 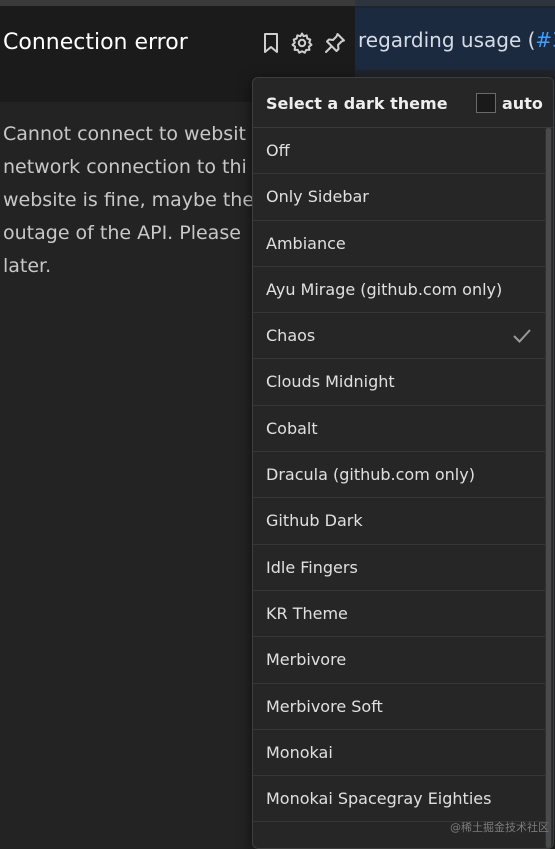 I want to click on theme-option: Github Dark, so click(x=399, y=521).